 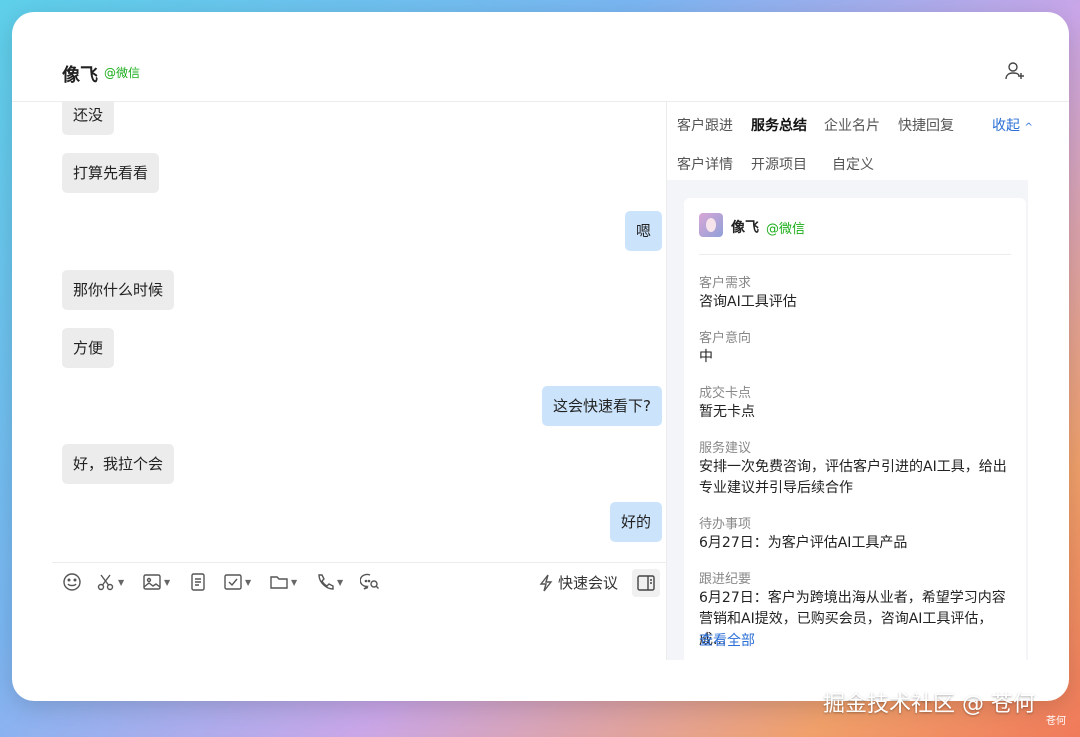 I want to click on message-bubble-outgoing: 好的, so click(x=635, y=522).